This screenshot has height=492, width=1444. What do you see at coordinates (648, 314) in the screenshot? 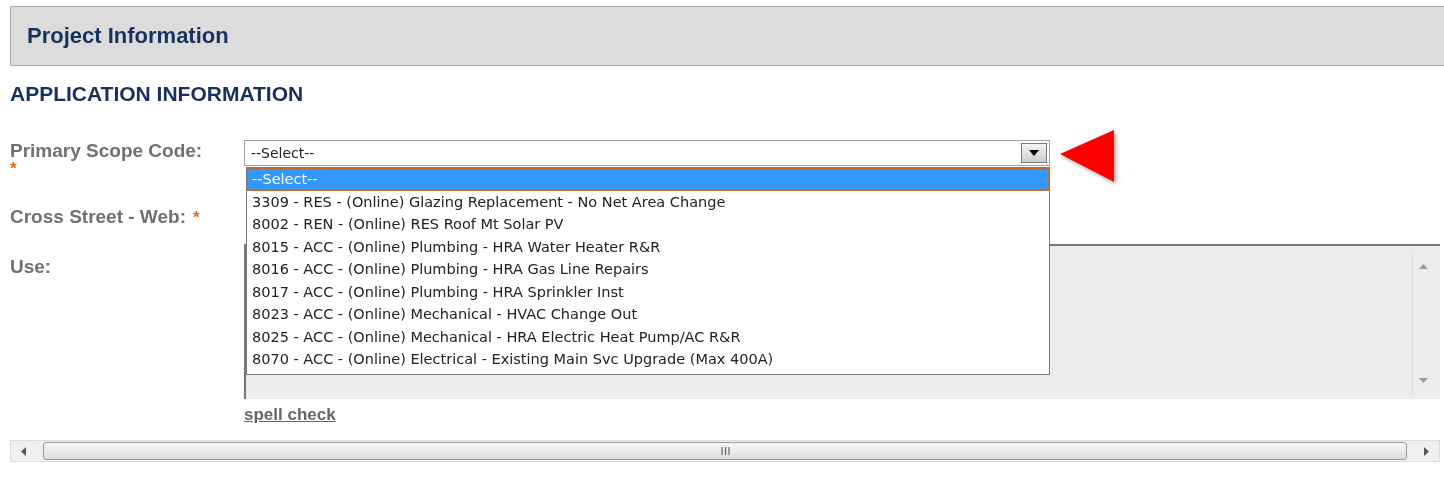
I see `dropdown-option: 8023 - ACC - (Online) Mechanical - HVAC Change Out` at bounding box center [648, 314].